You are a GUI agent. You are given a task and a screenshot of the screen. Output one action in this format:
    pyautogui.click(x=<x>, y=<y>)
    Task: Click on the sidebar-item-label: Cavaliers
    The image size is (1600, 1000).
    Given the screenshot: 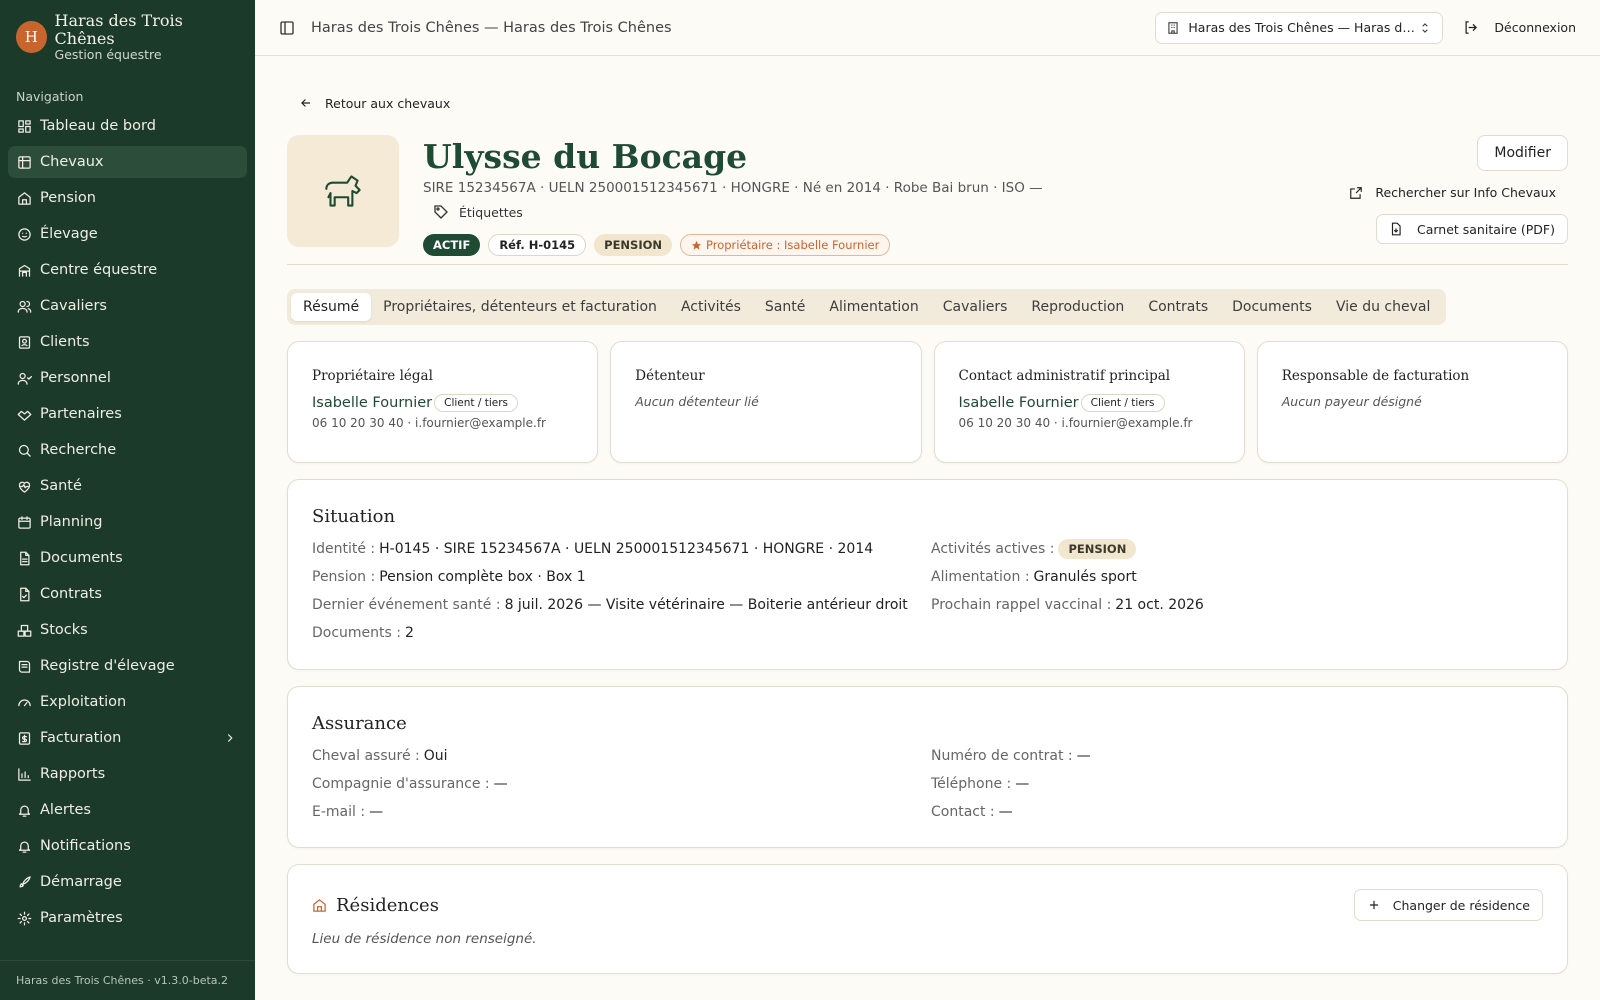 What is the action you would take?
    pyautogui.click(x=73, y=306)
    